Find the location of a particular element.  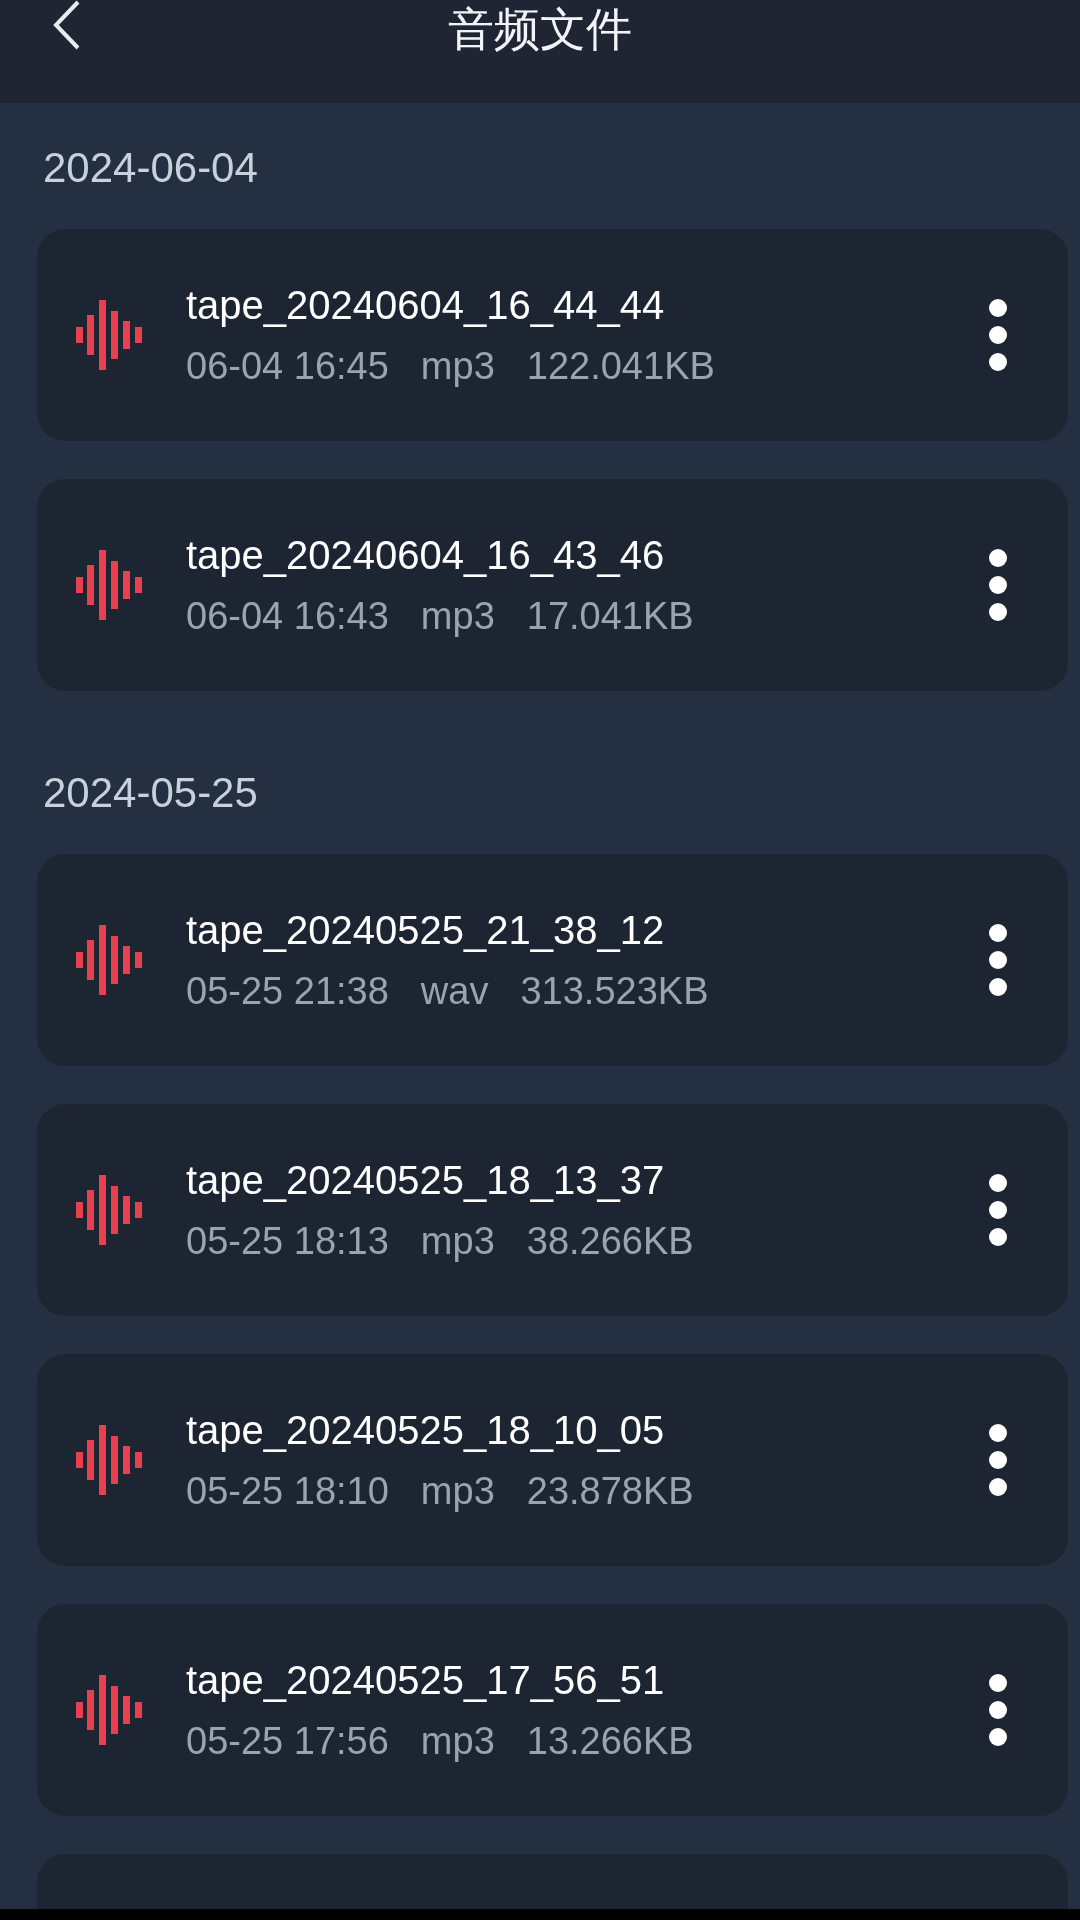

date-heading: 2024-06-04 is located at coordinates (151, 168).